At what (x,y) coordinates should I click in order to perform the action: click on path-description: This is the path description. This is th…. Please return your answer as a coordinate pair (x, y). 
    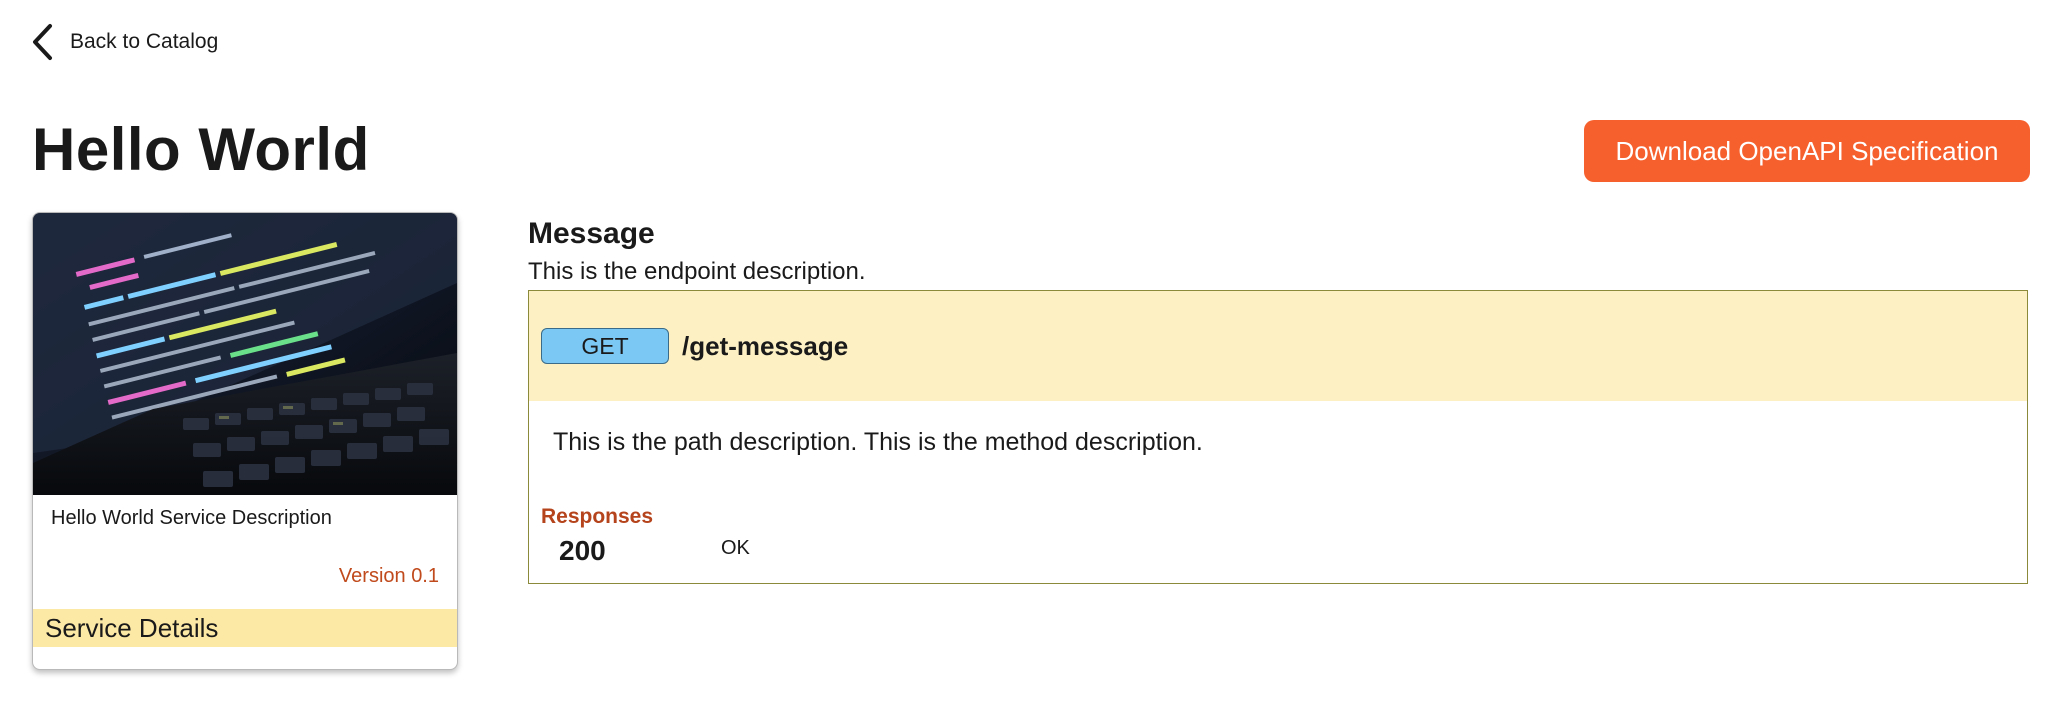
    Looking at the image, I should click on (878, 442).